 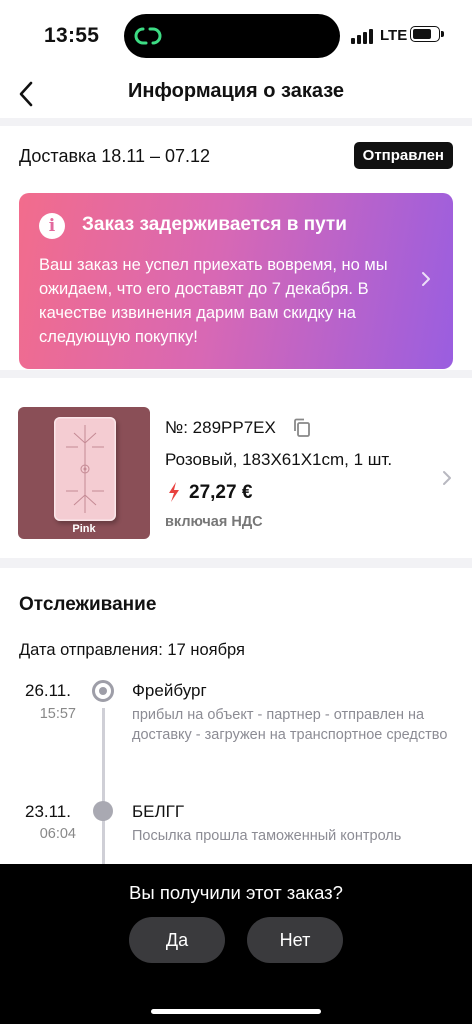 What do you see at coordinates (403, 155) in the screenshot?
I see `status-badge: Отправлен` at bounding box center [403, 155].